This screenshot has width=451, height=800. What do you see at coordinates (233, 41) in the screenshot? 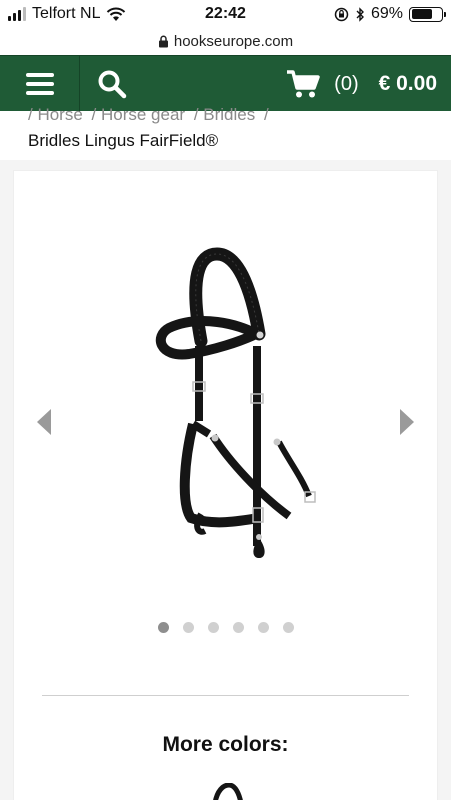
I see `url-text: hookseurope.com` at bounding box center [233, 41].